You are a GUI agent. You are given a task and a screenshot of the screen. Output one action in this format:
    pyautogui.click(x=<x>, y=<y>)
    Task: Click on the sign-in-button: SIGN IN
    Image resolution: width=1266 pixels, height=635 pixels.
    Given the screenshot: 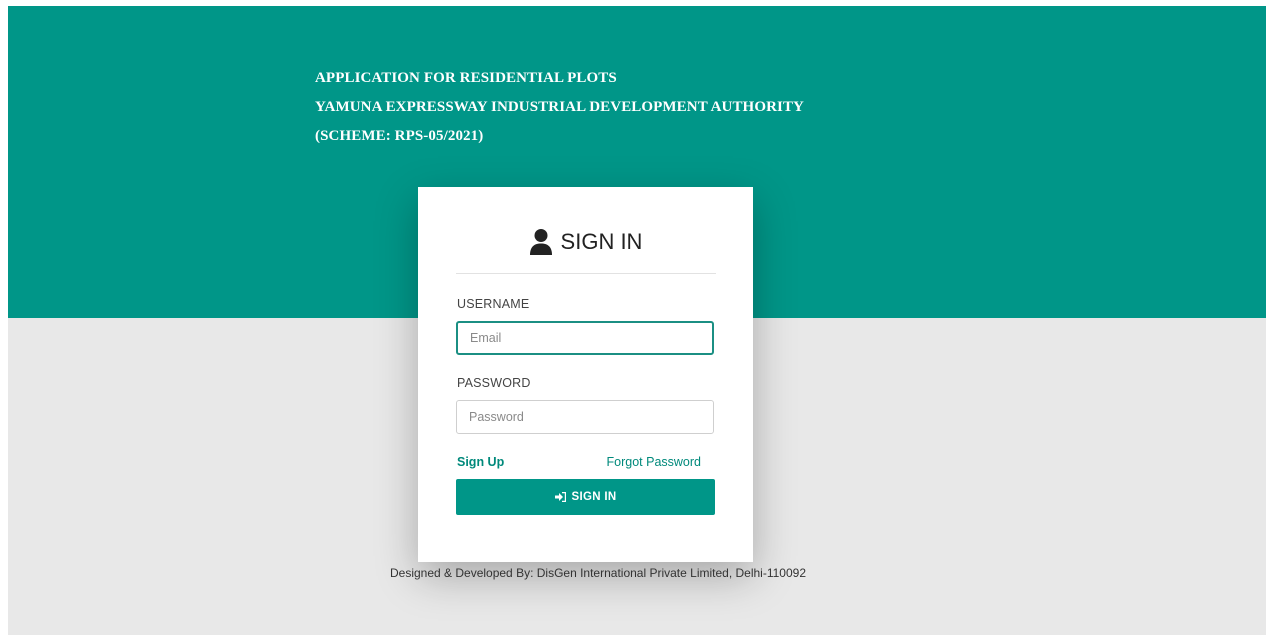 What is the action you would take?
    pyautogui.click(x=585, y=497)
    